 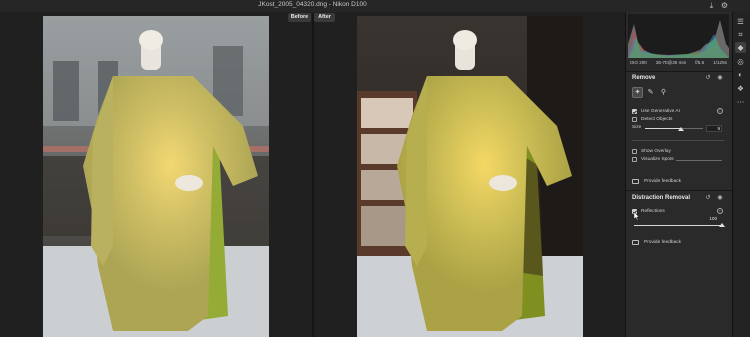 What do you see at coordinates (637, 216) in the screenshot?
I see `mouse-cursor-icon` at bounding box center [637, 216].